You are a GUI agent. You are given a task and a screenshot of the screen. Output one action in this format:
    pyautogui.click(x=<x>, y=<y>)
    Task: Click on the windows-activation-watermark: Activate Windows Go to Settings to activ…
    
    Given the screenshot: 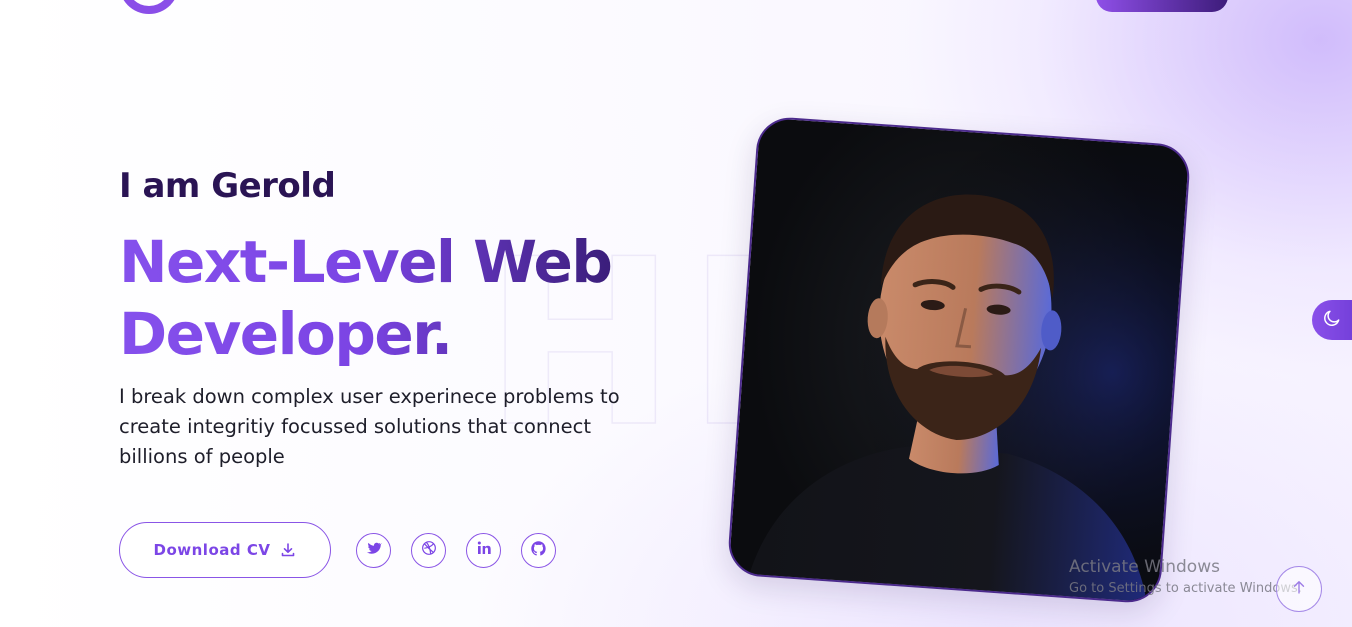 What is the action you would take?
    pyautogui.click(x=1185, y=578)
    